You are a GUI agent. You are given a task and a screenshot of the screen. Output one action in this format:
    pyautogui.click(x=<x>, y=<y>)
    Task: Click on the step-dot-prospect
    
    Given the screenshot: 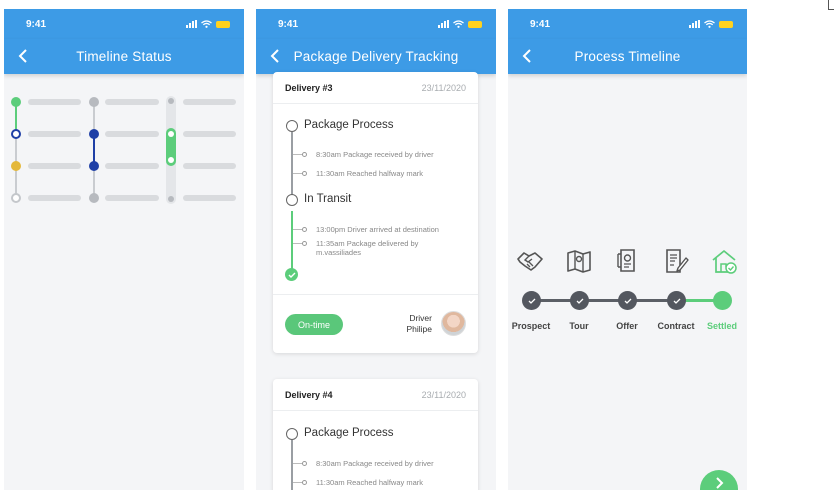 What is the action you would take?
    pyautogui.click(x=531, y=300)
    